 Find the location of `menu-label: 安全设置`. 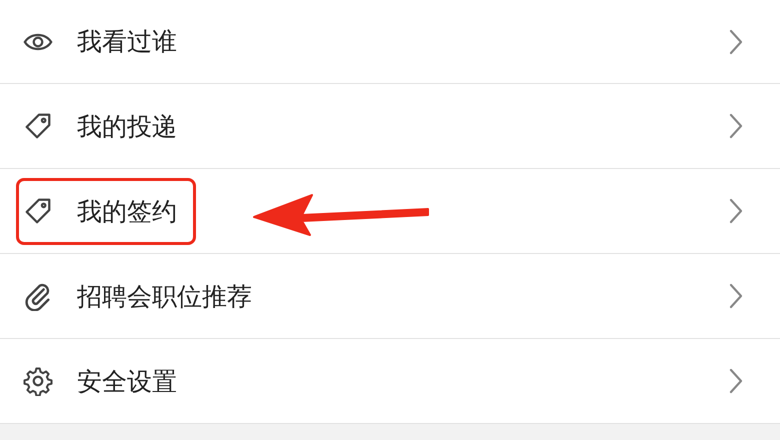

menu-label: 安全设置 is located at coordinates (127, 382).